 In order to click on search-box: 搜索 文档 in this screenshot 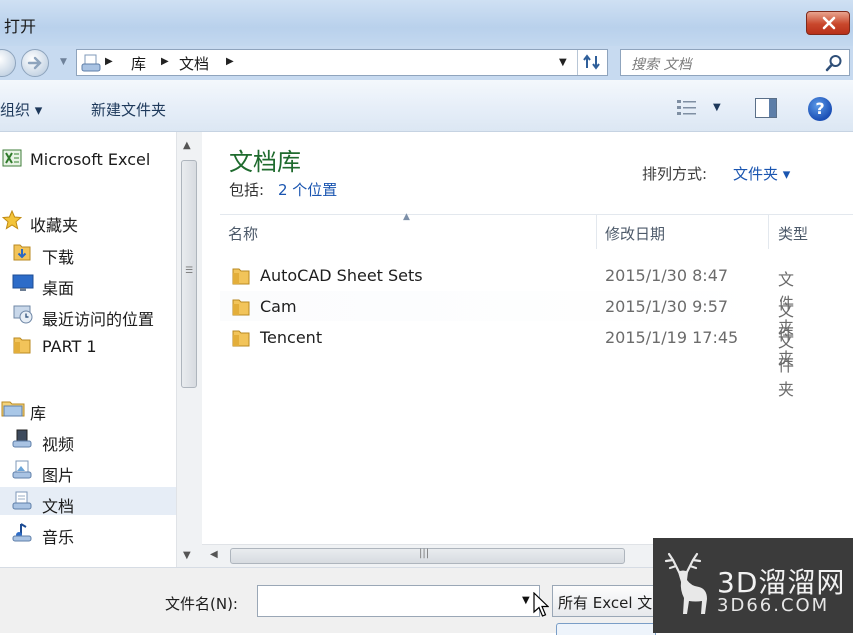, I will do `click(735, 62)`.